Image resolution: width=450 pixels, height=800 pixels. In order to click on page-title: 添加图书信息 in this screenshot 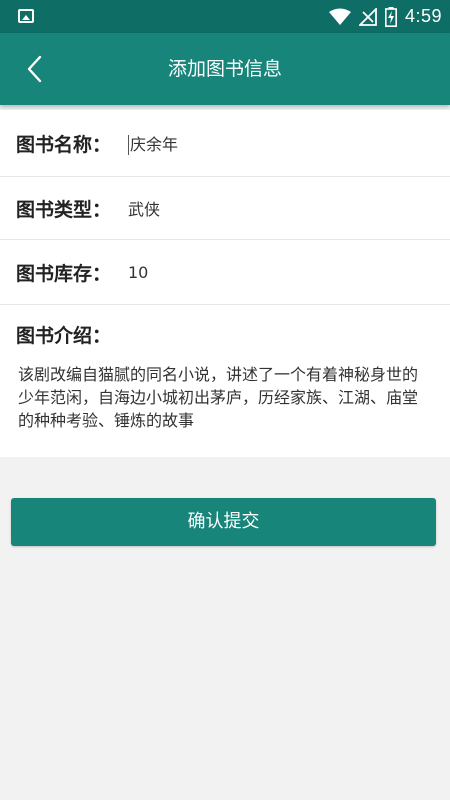, I will do `click(224, 69)`.